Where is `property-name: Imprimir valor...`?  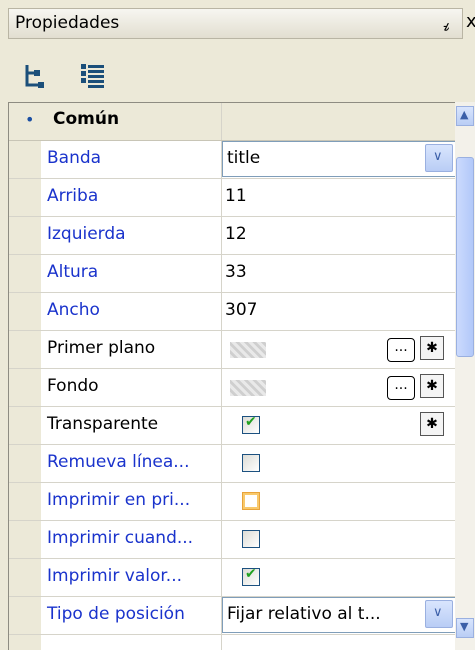 property-name: Imprimir valor... is located at coordinates (114, 576).